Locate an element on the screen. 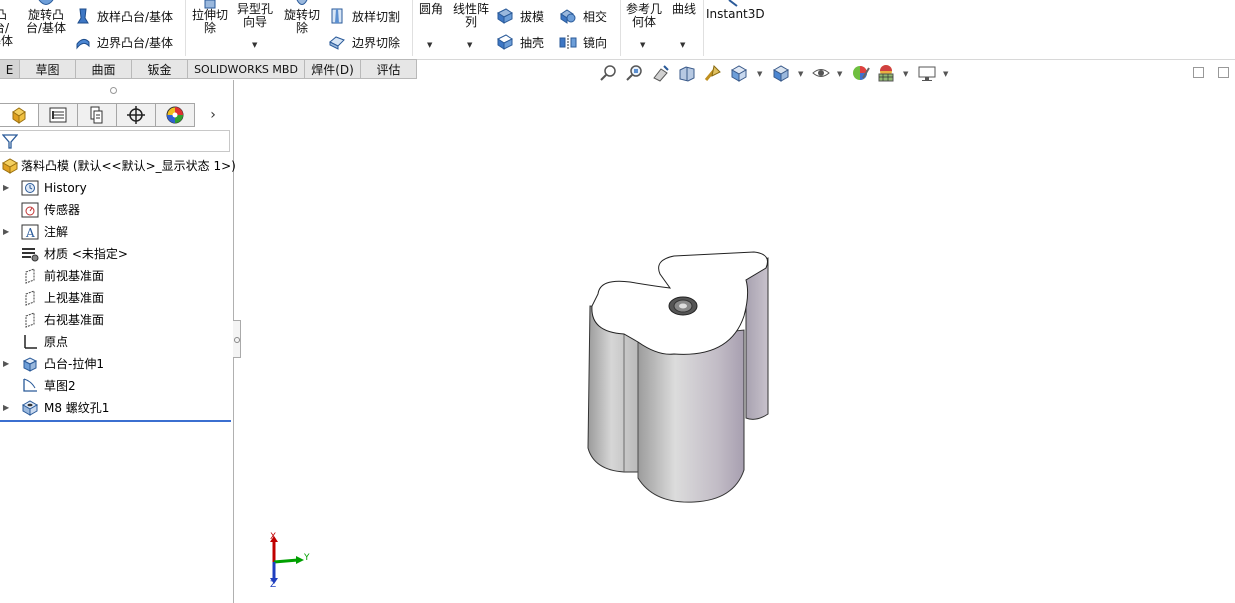 This screenshot has height=603, width=1235. filter-icon is located at coordinates (10, 141).